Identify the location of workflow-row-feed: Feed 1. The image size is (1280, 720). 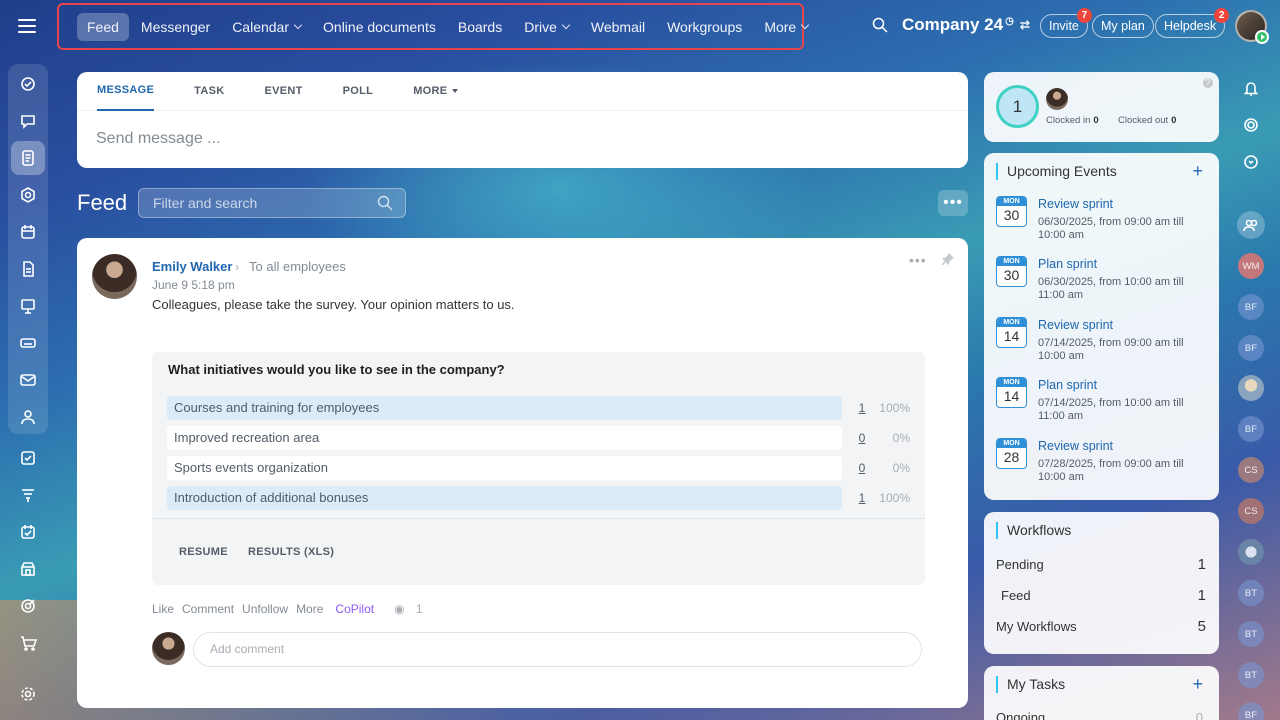
(1101, 595).